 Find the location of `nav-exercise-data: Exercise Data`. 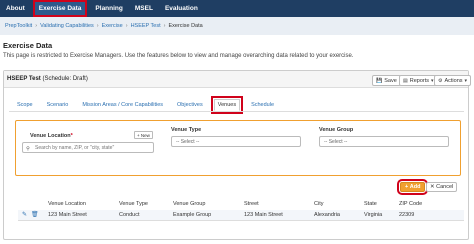

nav-exercise-data: Exercise Data is located at coordinates (60, 8).